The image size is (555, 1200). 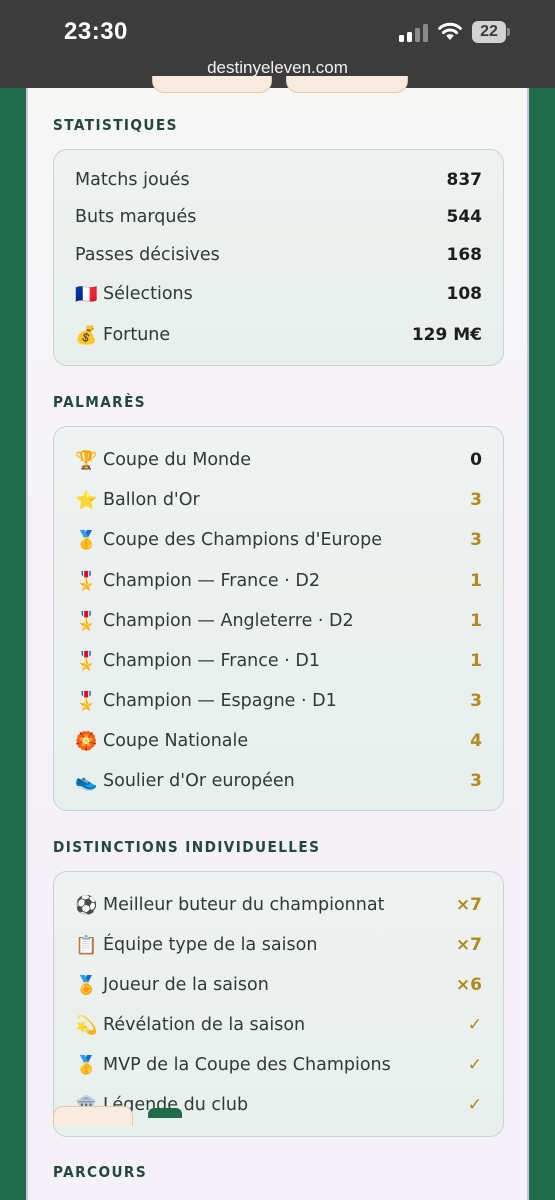 I want to click on parcours-heading: PARCOURS, so click(x=100, y=1172).